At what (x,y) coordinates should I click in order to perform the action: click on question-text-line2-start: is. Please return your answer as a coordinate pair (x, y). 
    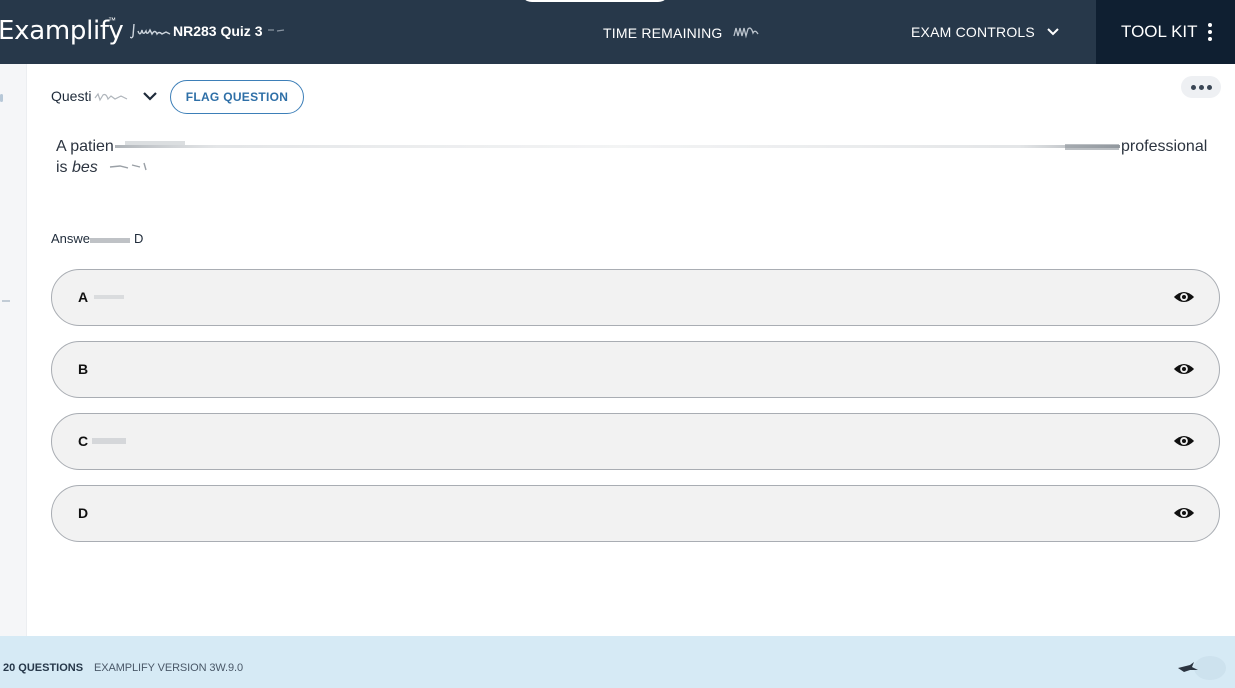
    Looking at the image, I should click on (64, 167).